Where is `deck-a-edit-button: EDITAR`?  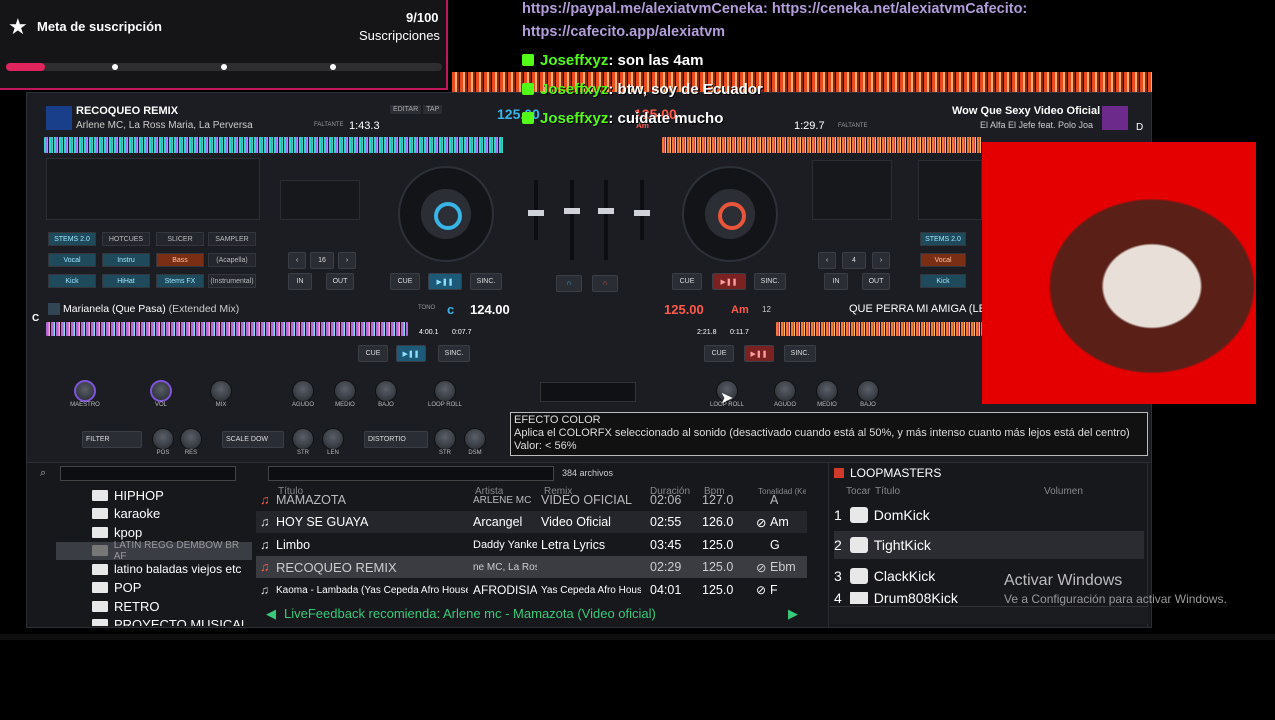 deck-a-edit-button: EDITAR is located at coordinates (406, 109).